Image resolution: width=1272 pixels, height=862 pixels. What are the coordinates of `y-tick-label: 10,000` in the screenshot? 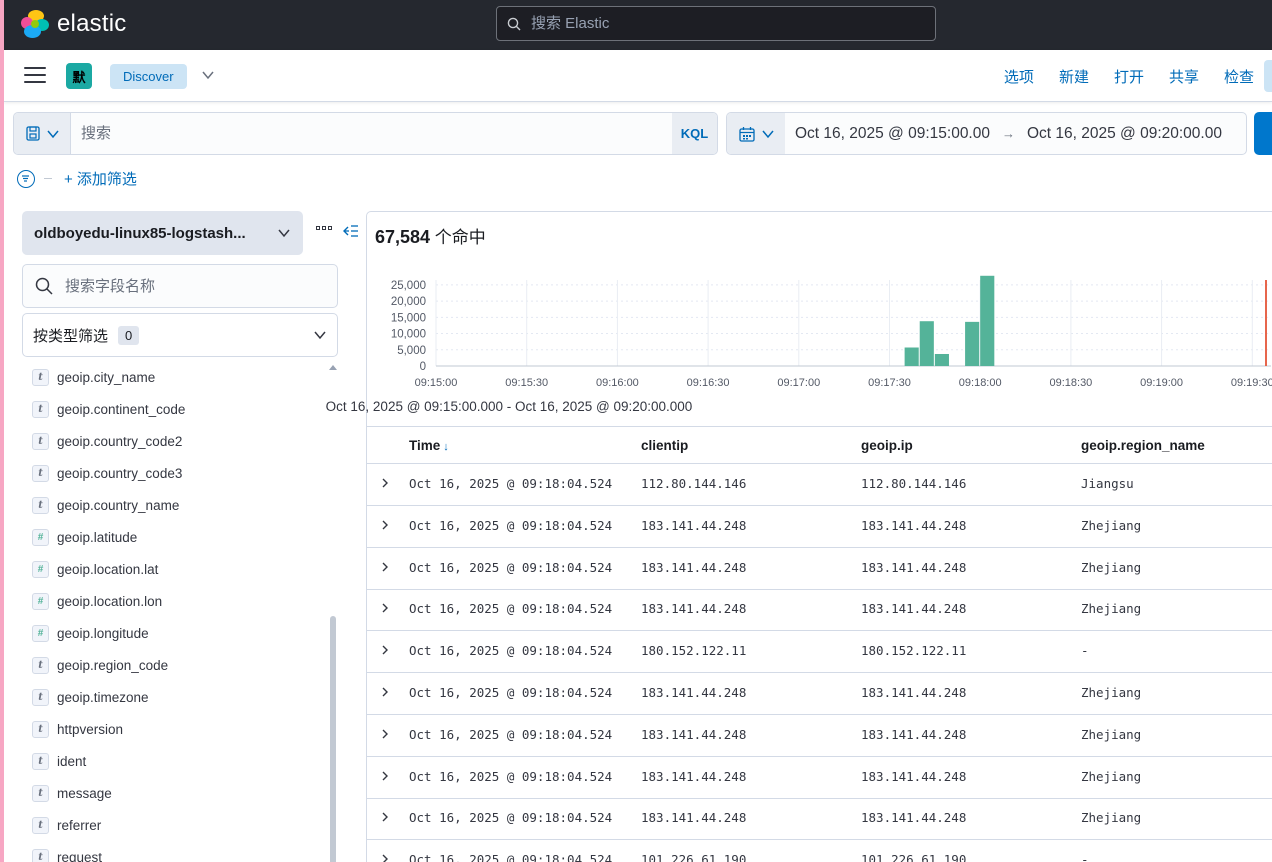 It's located at (408, 335).